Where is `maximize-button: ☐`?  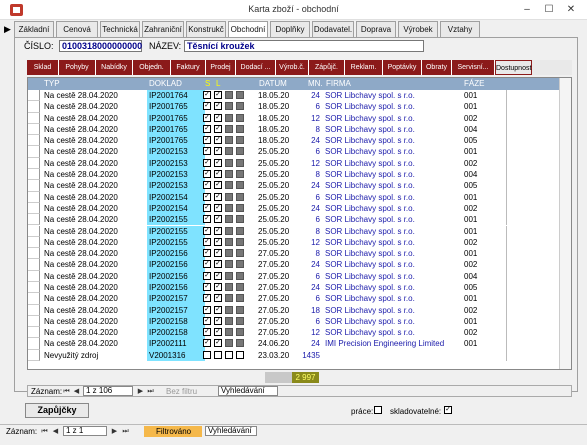
maximize-button: ☐ is located at coordinates (549, 10).